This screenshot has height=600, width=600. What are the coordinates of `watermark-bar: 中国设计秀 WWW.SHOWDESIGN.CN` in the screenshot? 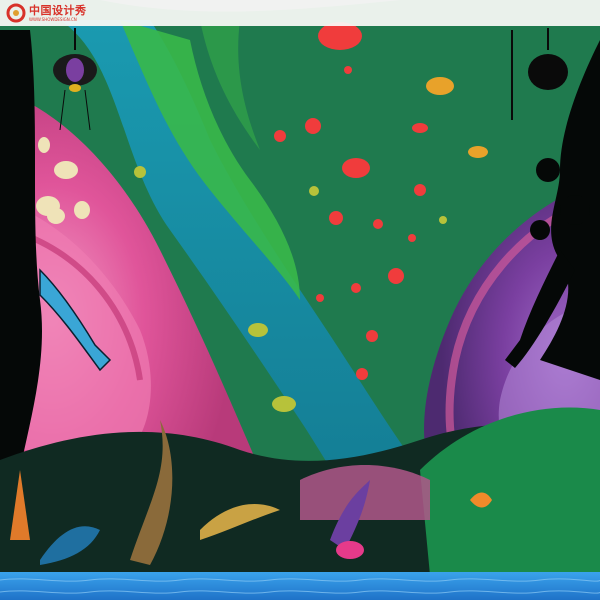 It's located at (300, 13).